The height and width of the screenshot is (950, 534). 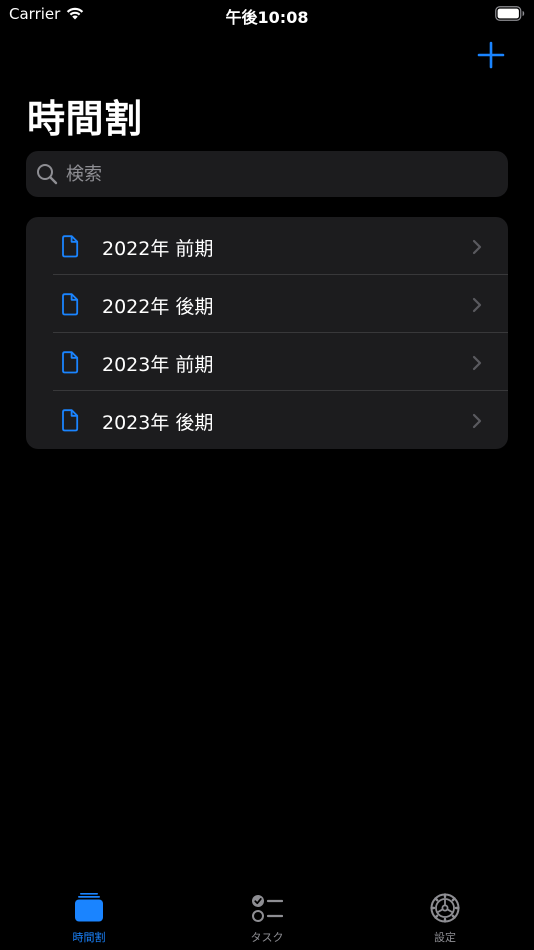 I want to click on add-timetable-button, so click(x=491, y=55).